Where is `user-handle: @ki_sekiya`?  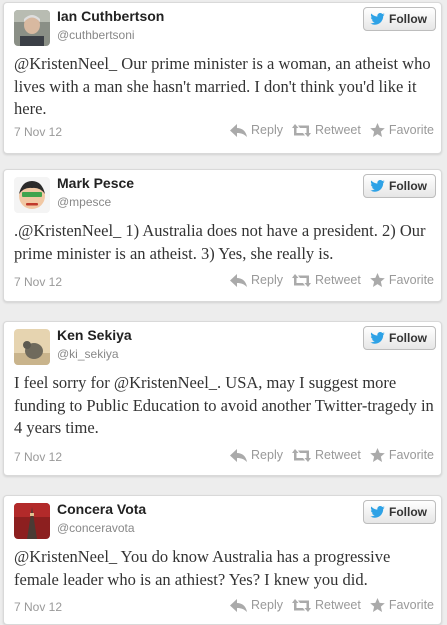
user-handle: @ki_sekiya is located at coordinates (88, 354).